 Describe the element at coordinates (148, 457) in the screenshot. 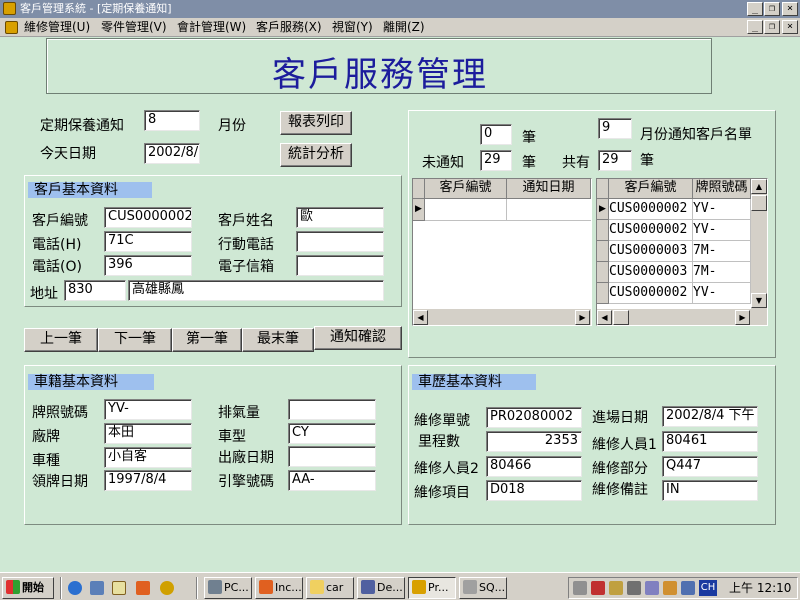

I see `vehicle-type-field: 小自客` at that location.